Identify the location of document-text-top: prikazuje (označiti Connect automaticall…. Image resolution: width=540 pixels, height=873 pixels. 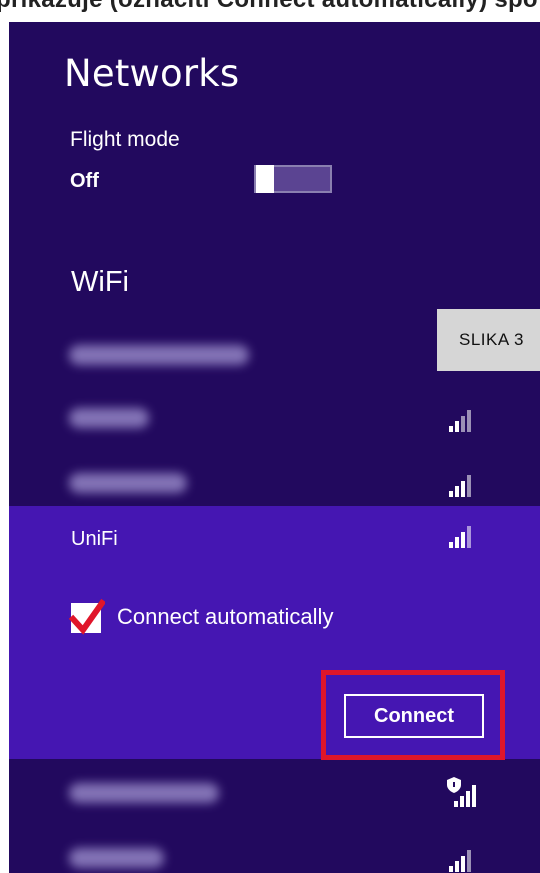
(270, 11).